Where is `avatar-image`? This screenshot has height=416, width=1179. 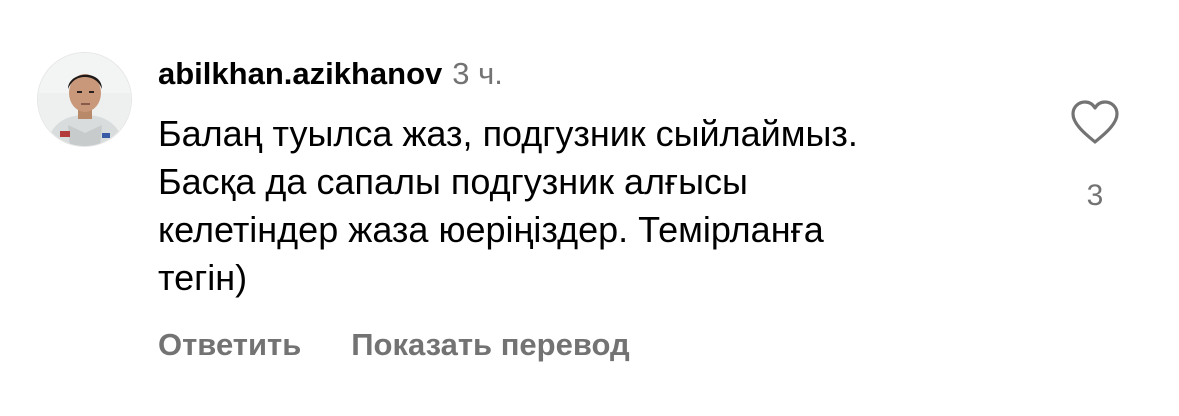 avatar-image is located at coordinates (84, 99).